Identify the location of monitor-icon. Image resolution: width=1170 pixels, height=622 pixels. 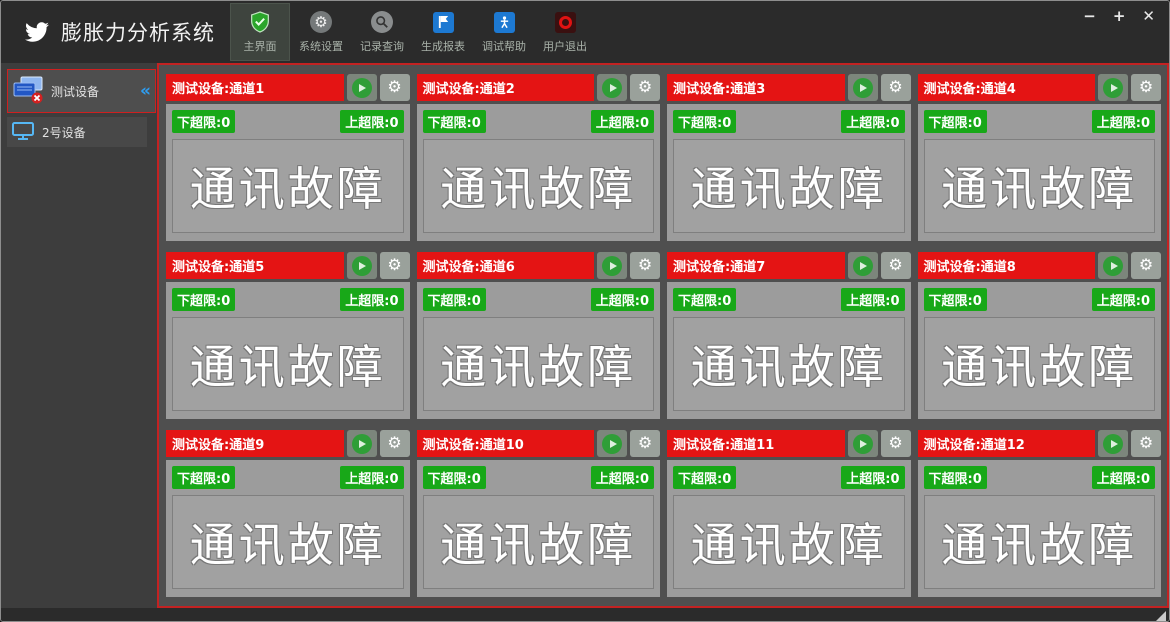
(23, 132).